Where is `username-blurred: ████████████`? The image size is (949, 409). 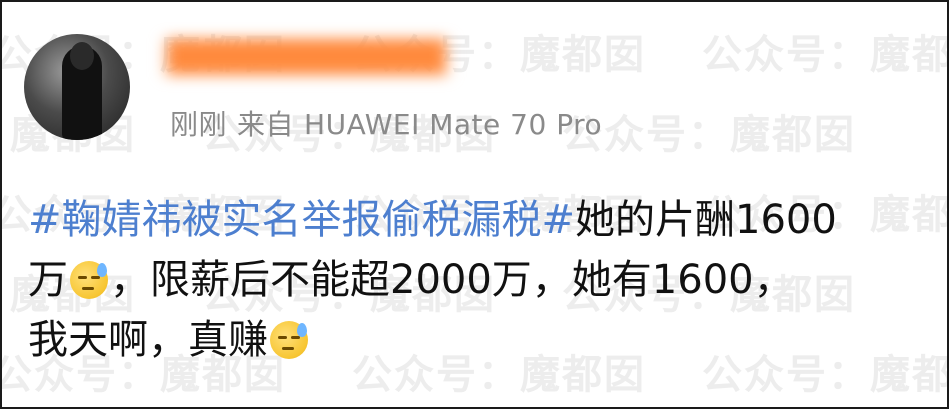 username-blurred: ████████████ is located at coordinates (306, 57).